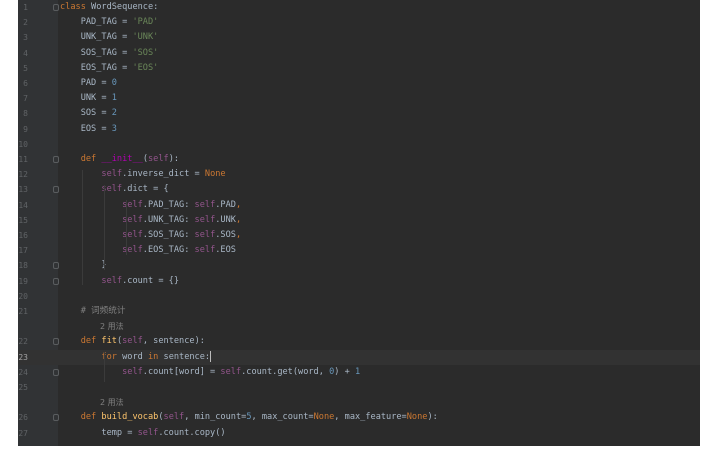 The image size is (720, 450). What do you see at coordinates (23, 357) in the screenshot?
I see `line-number: 23` at bounding box center [23, 357].